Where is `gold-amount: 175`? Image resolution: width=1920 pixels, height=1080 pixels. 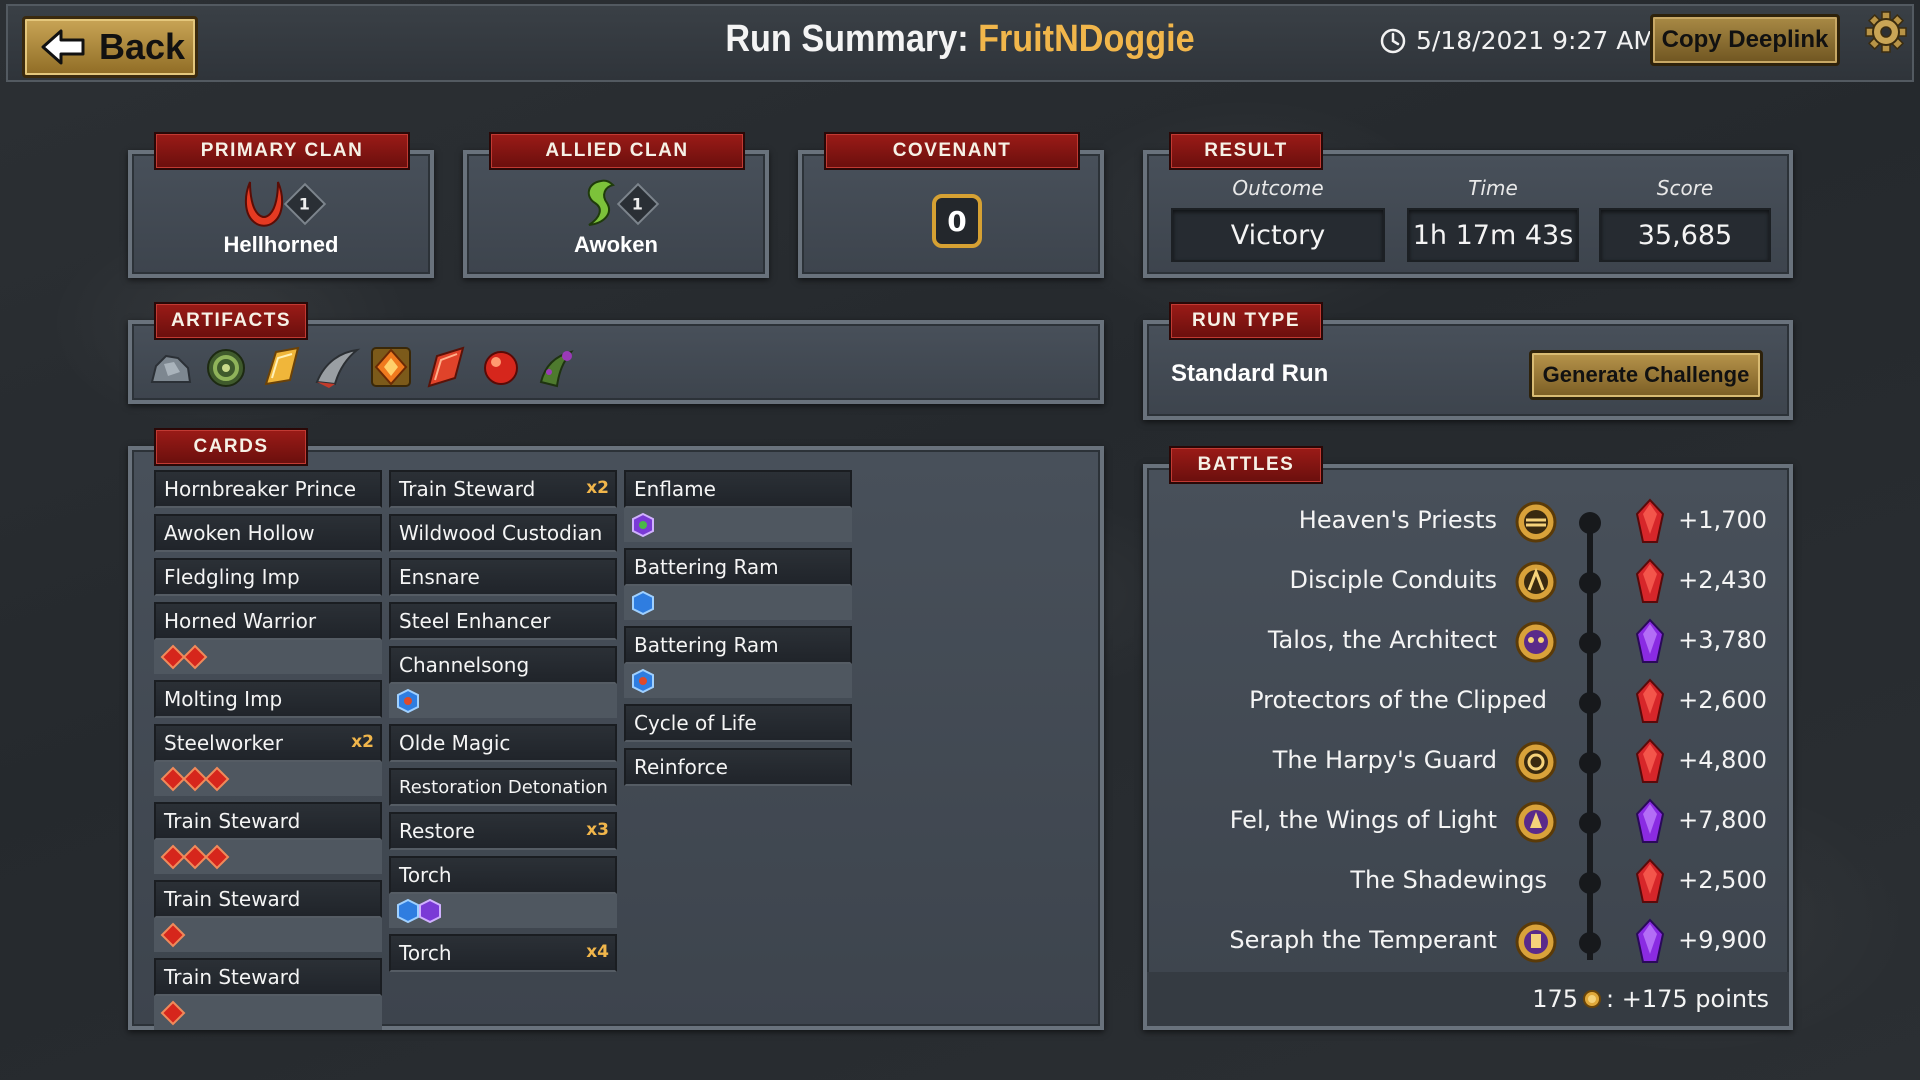 gold-amount: 175 is located at coordinates (1555, 999).